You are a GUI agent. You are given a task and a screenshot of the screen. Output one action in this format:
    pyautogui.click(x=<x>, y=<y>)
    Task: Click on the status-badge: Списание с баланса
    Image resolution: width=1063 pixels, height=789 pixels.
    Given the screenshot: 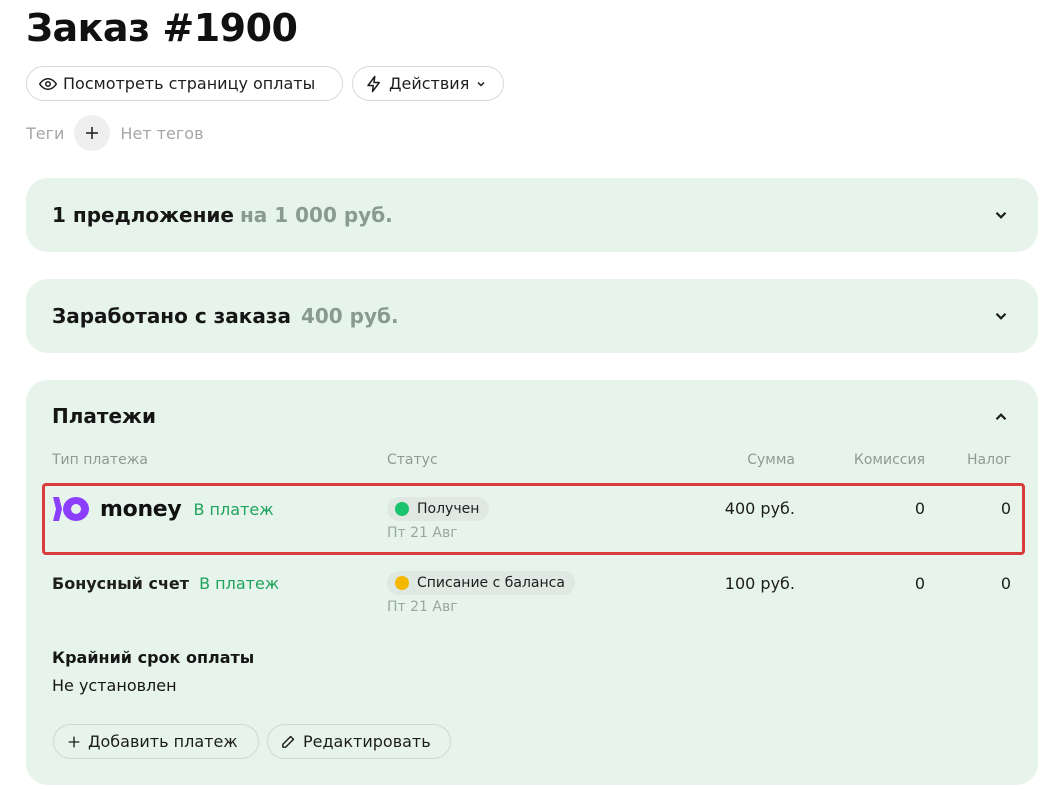 What is the action you would take?
    pyautogui.click(x=481, y=583)
    